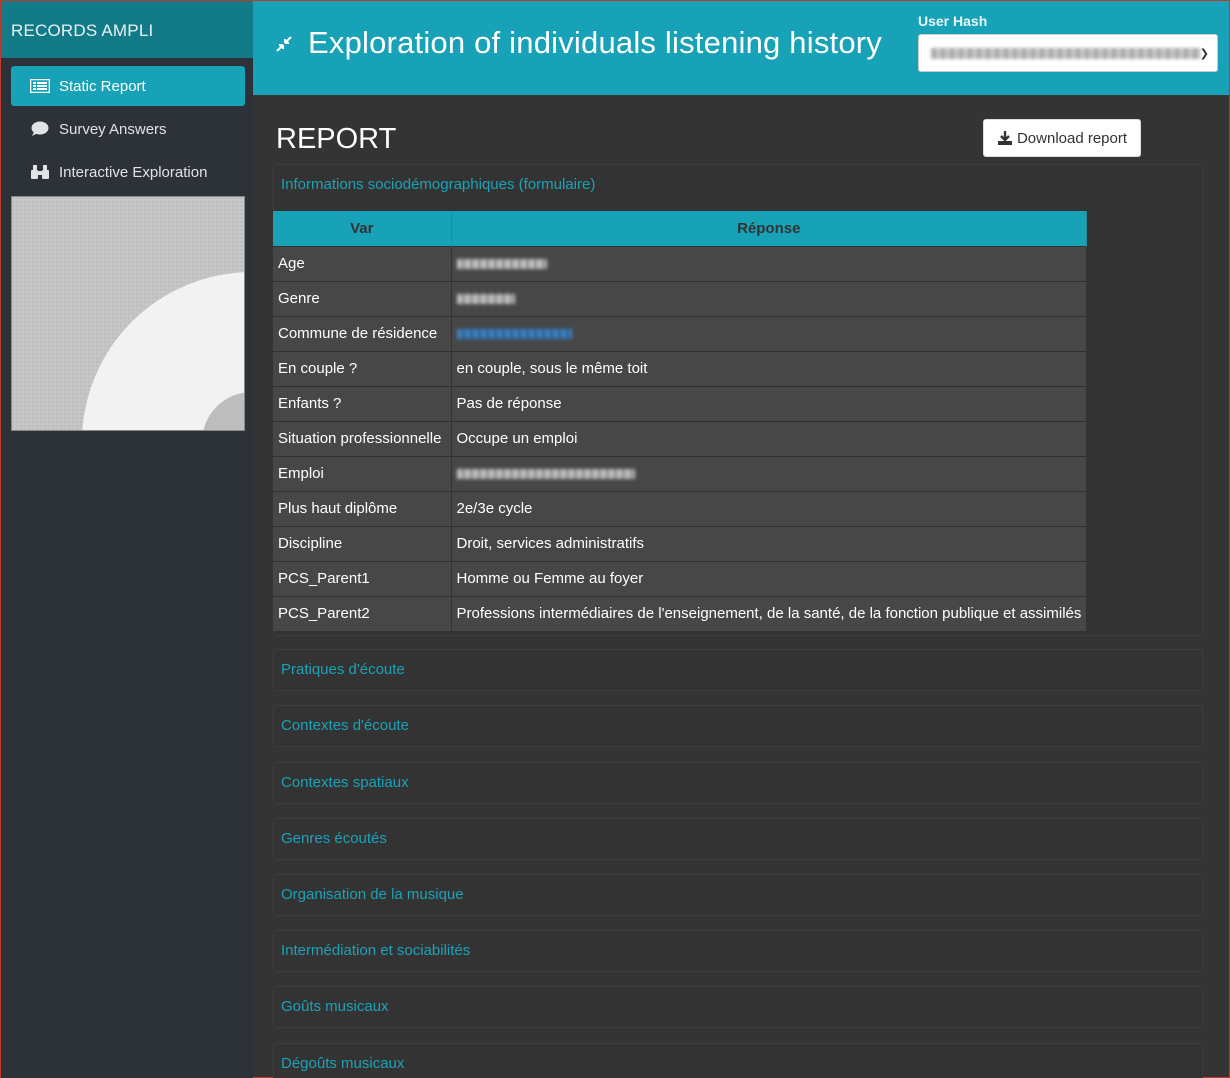 This screenshot has width=1230, height=1078. What do you see at coordinates (362, 228) in the screenshot?
I see `column-header-var: Var` at bounding box center [362, 228].